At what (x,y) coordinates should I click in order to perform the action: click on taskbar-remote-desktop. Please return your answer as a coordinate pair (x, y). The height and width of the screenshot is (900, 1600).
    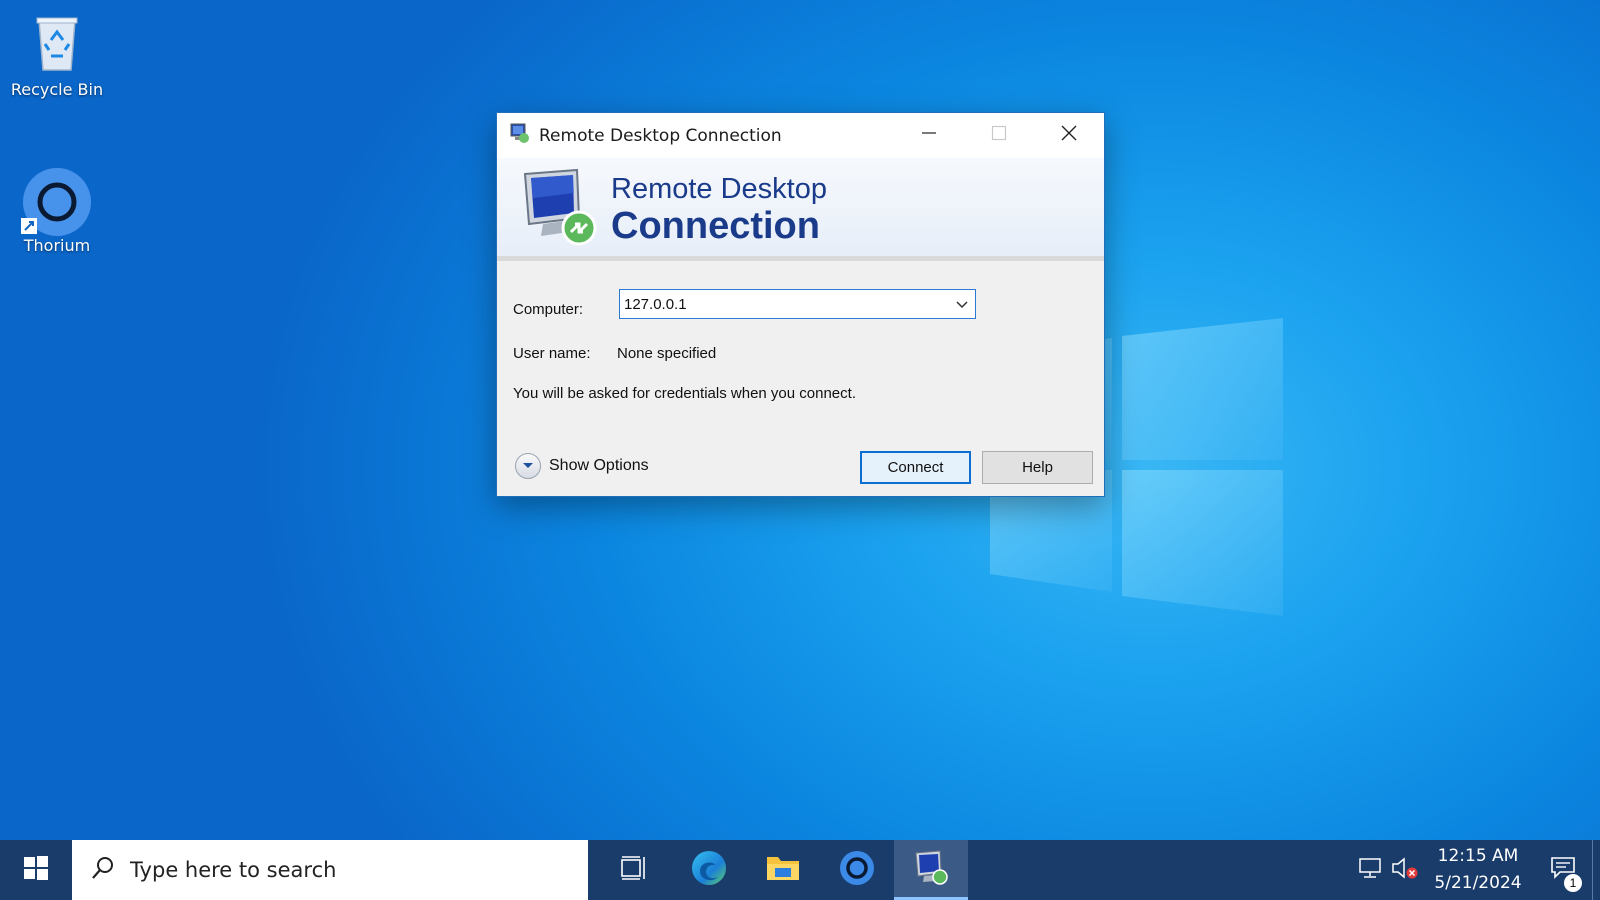
    Looking at the image, I should click on (931, 870).